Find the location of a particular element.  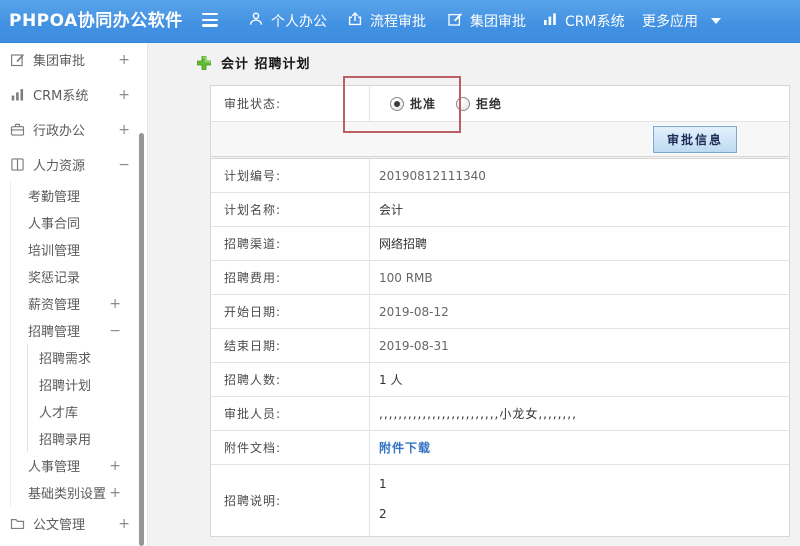

field-label: 招聘说明: is located at coordinates (290, 500).